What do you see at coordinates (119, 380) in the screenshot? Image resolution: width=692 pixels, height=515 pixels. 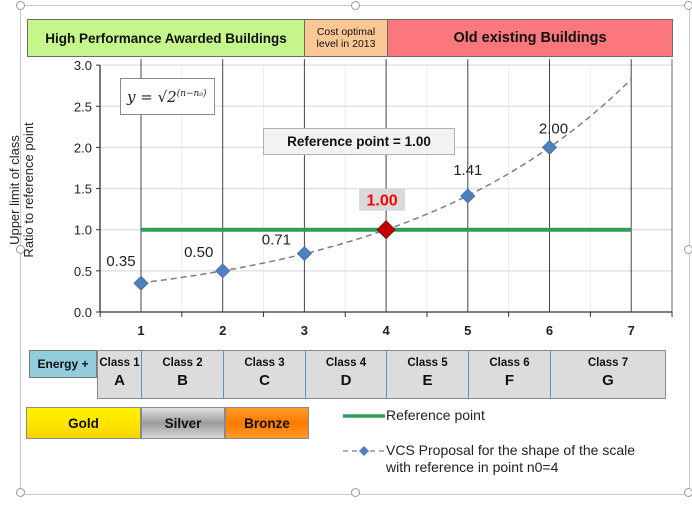 I see `class-letter: A` at bounding box center [119, 380].